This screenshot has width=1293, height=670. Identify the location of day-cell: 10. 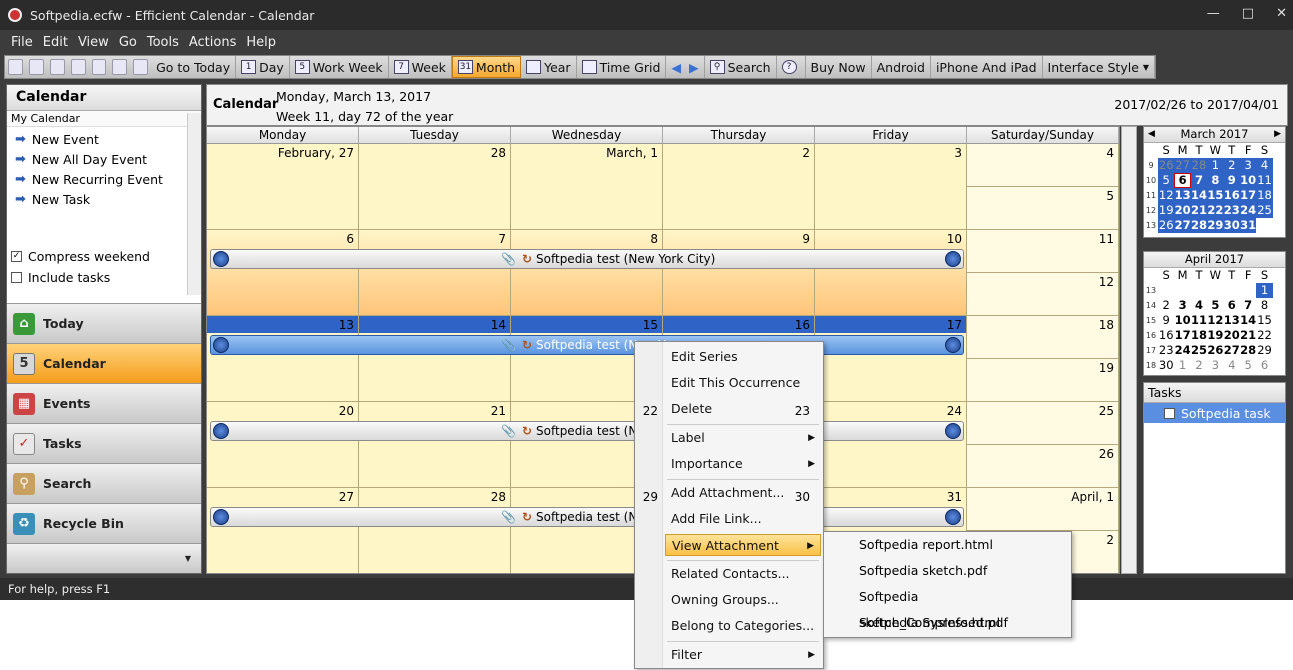
(891, 273).